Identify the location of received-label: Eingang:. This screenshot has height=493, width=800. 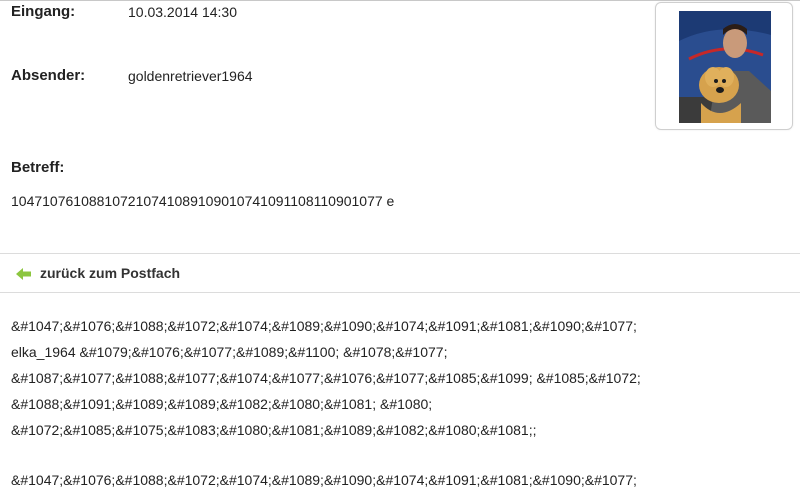
(43, 11).